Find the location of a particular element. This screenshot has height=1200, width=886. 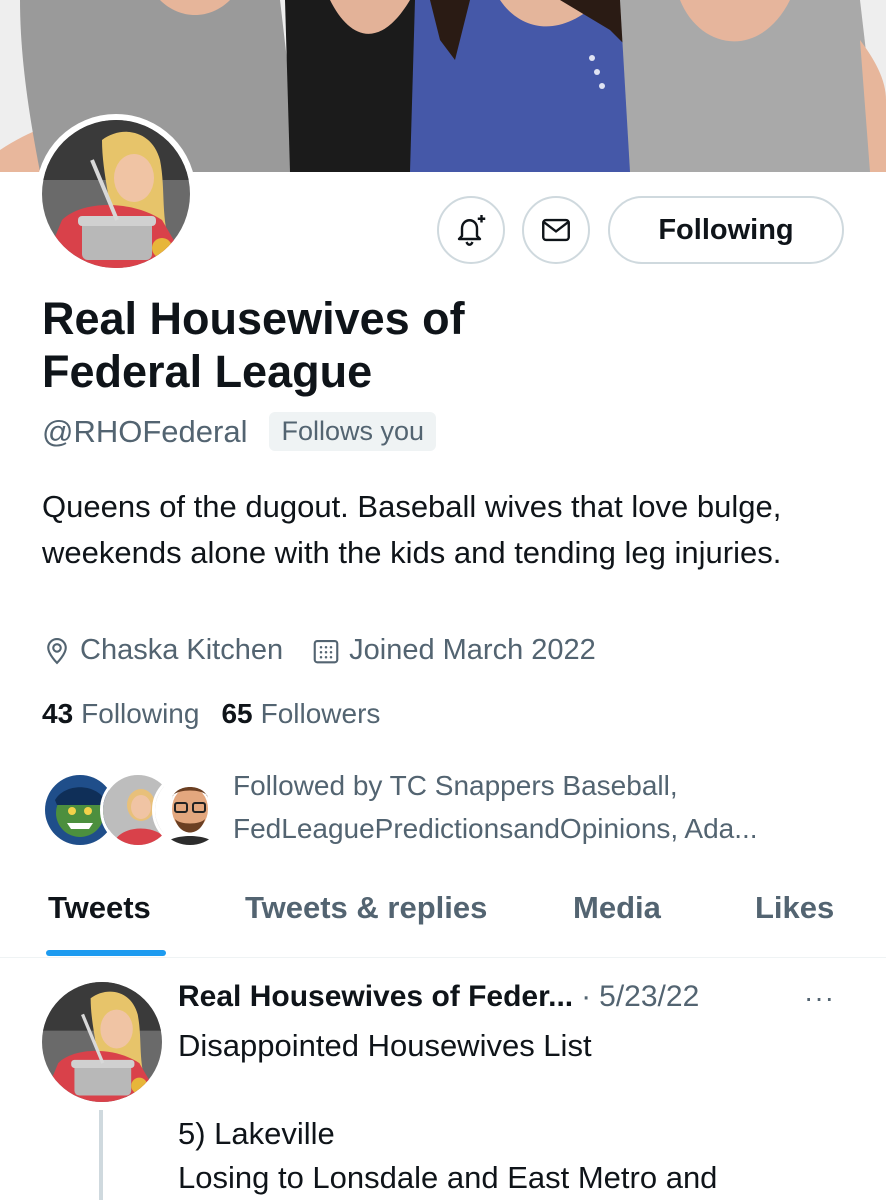

tweet-avatar-image is located at coordinates (102, 1042).